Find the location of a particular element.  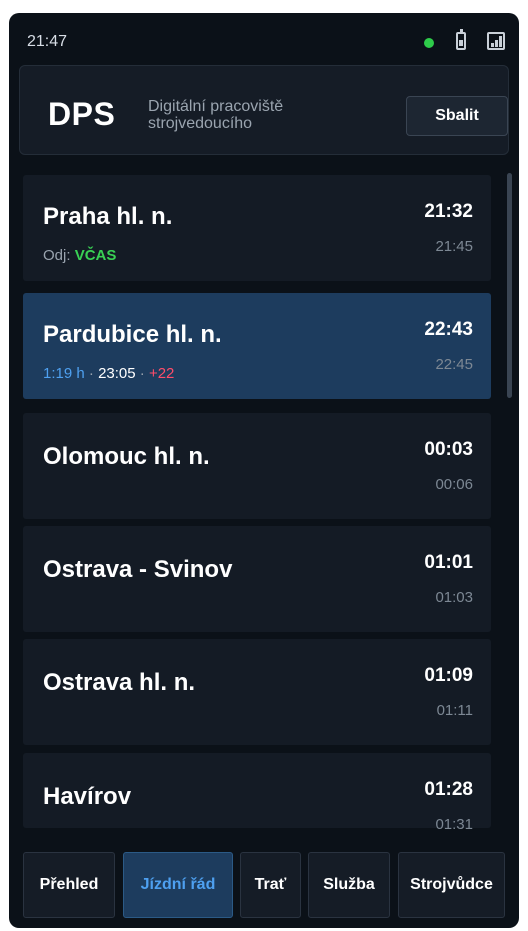

station-time: 01:28 is located at coordinates (448, 789).